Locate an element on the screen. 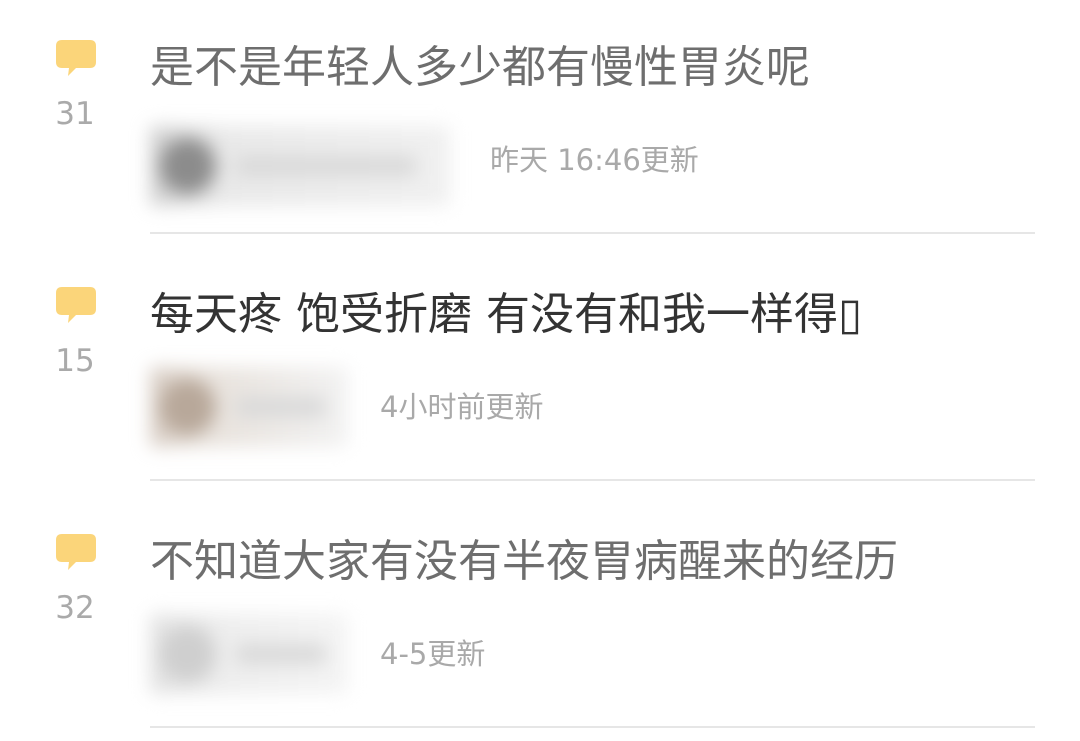 The image size is (1080, 741). update-time: 昨天 16:46更新 is located at coordinates (594, 160).